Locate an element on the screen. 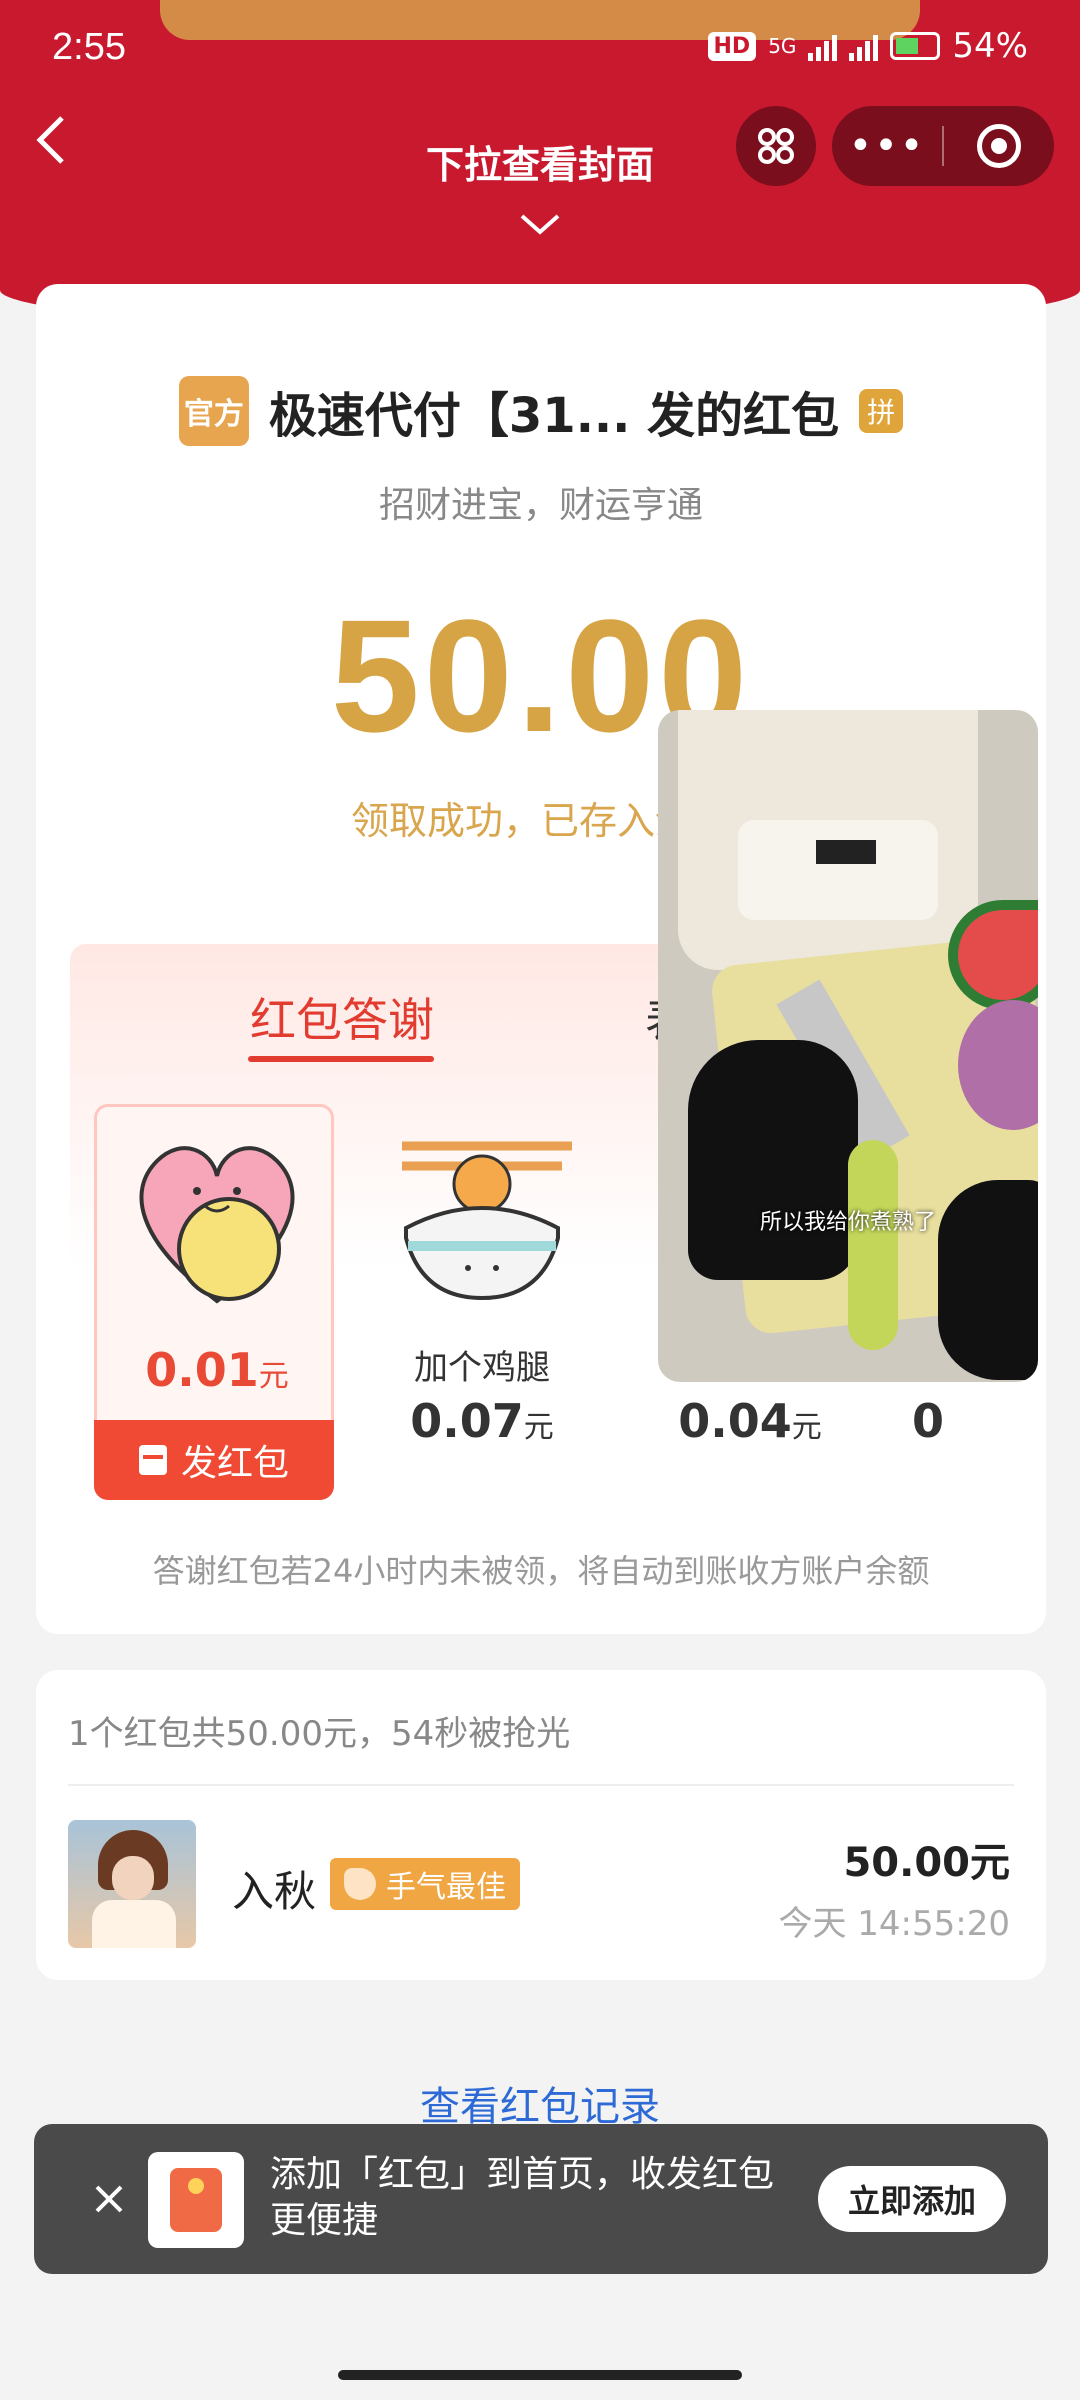  hd-badge: HD is located at coordinates (732, 46).